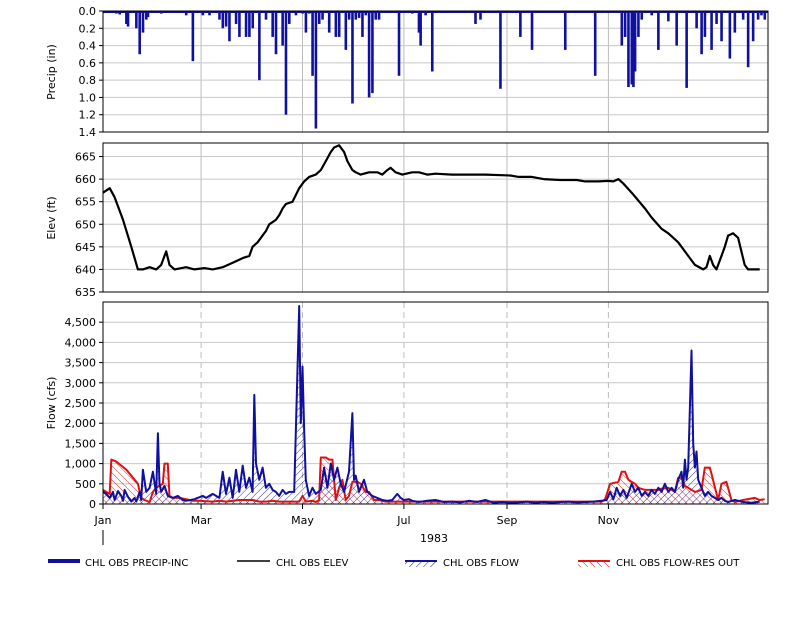 This screenshot has height=627, width=800. What do you see at coordinates (88, 115) in the screenshot?
I see `y-tick-label: 1.2` at bounding box center [88, 115].